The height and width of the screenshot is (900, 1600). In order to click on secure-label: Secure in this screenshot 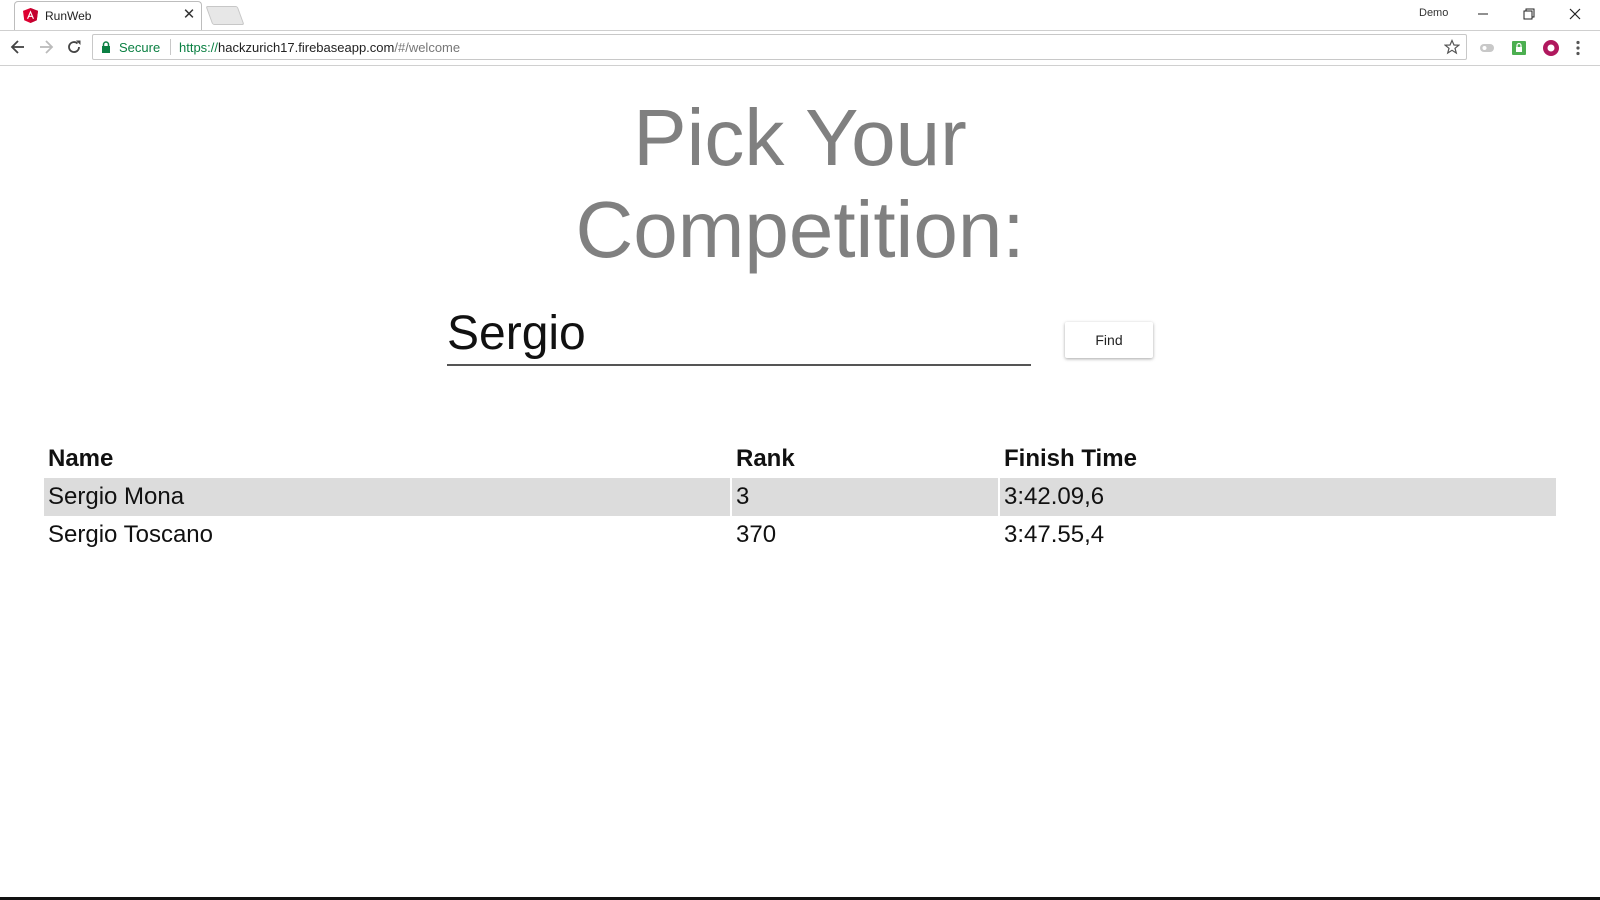, I will do `click(140, 47)`.